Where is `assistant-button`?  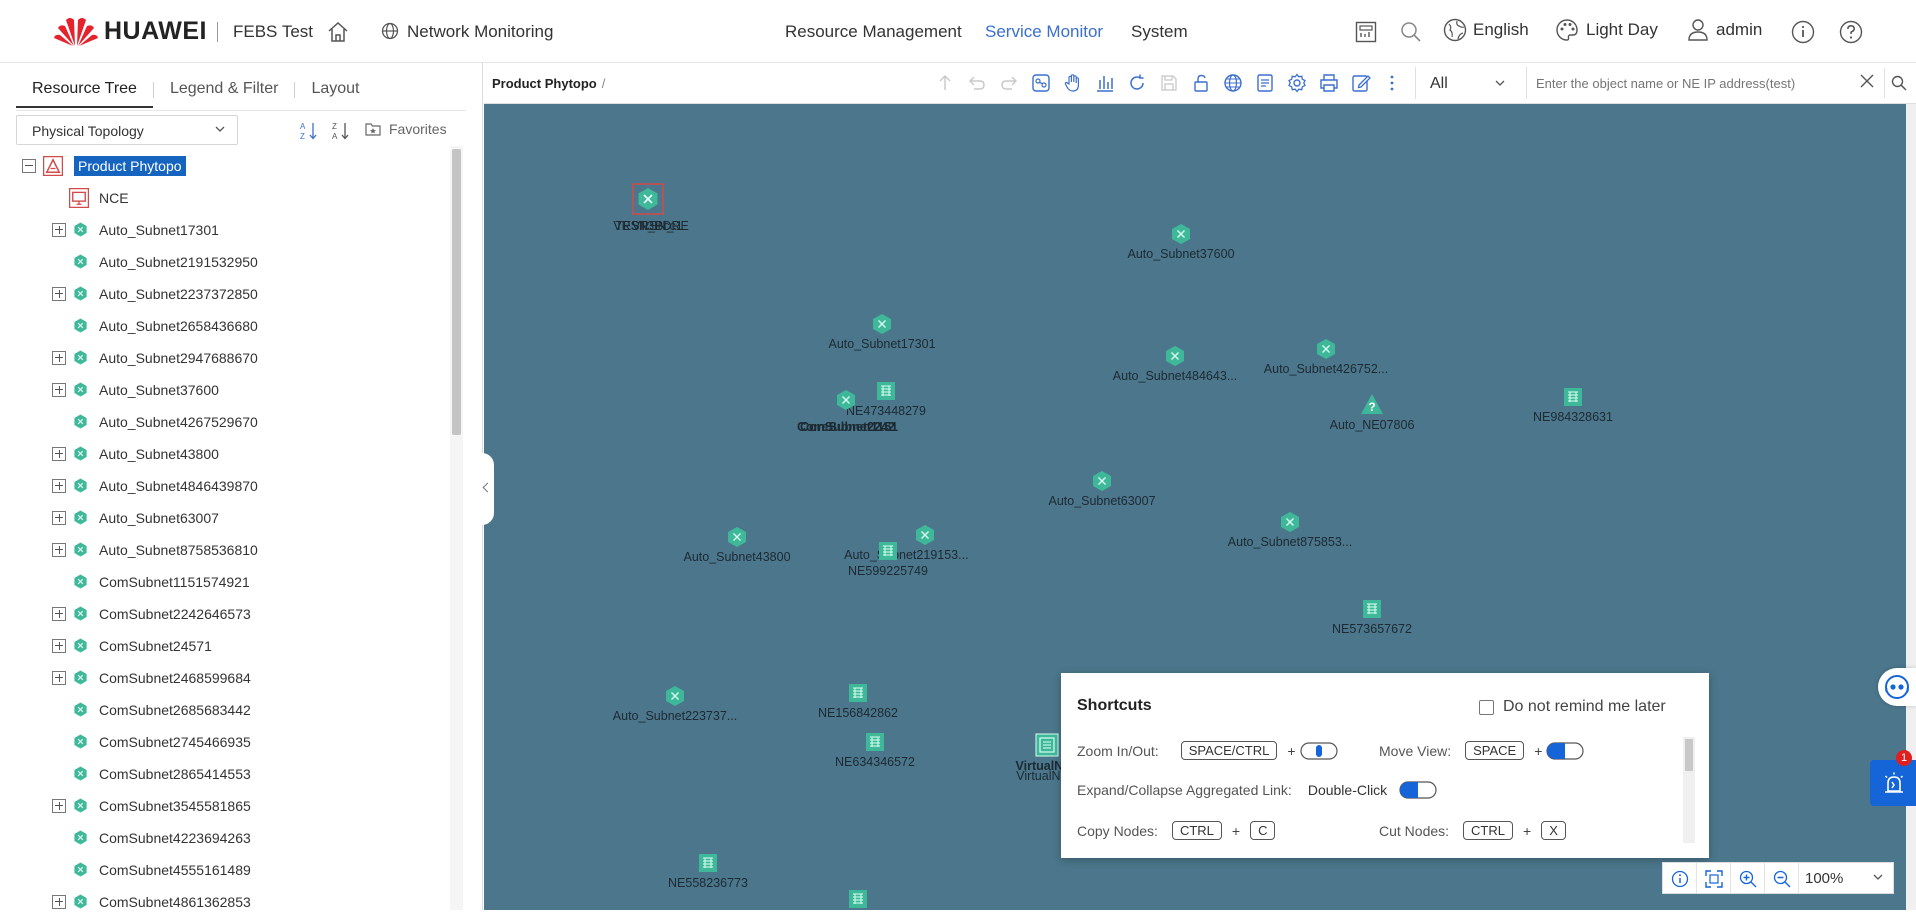
assistant-button is located at coordinates (1897, 687).